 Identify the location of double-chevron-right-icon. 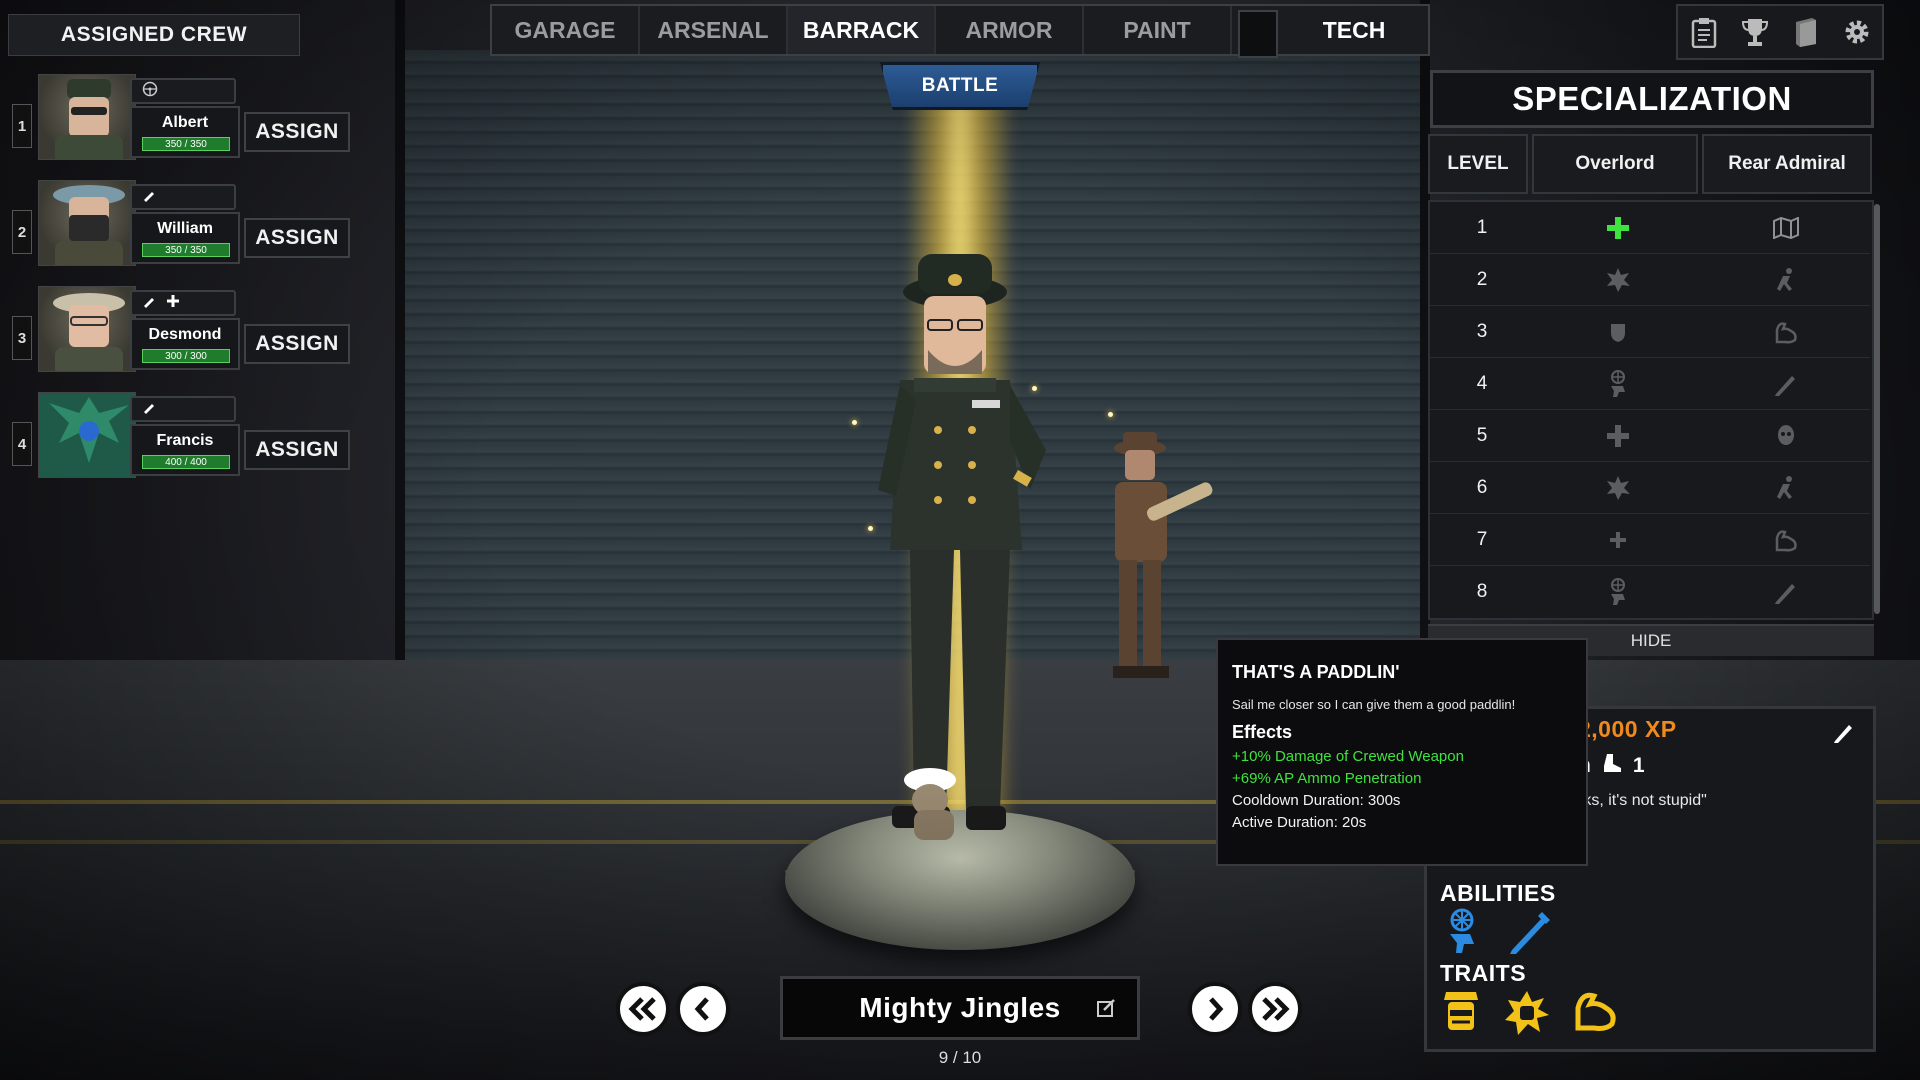
(1276, 1009).